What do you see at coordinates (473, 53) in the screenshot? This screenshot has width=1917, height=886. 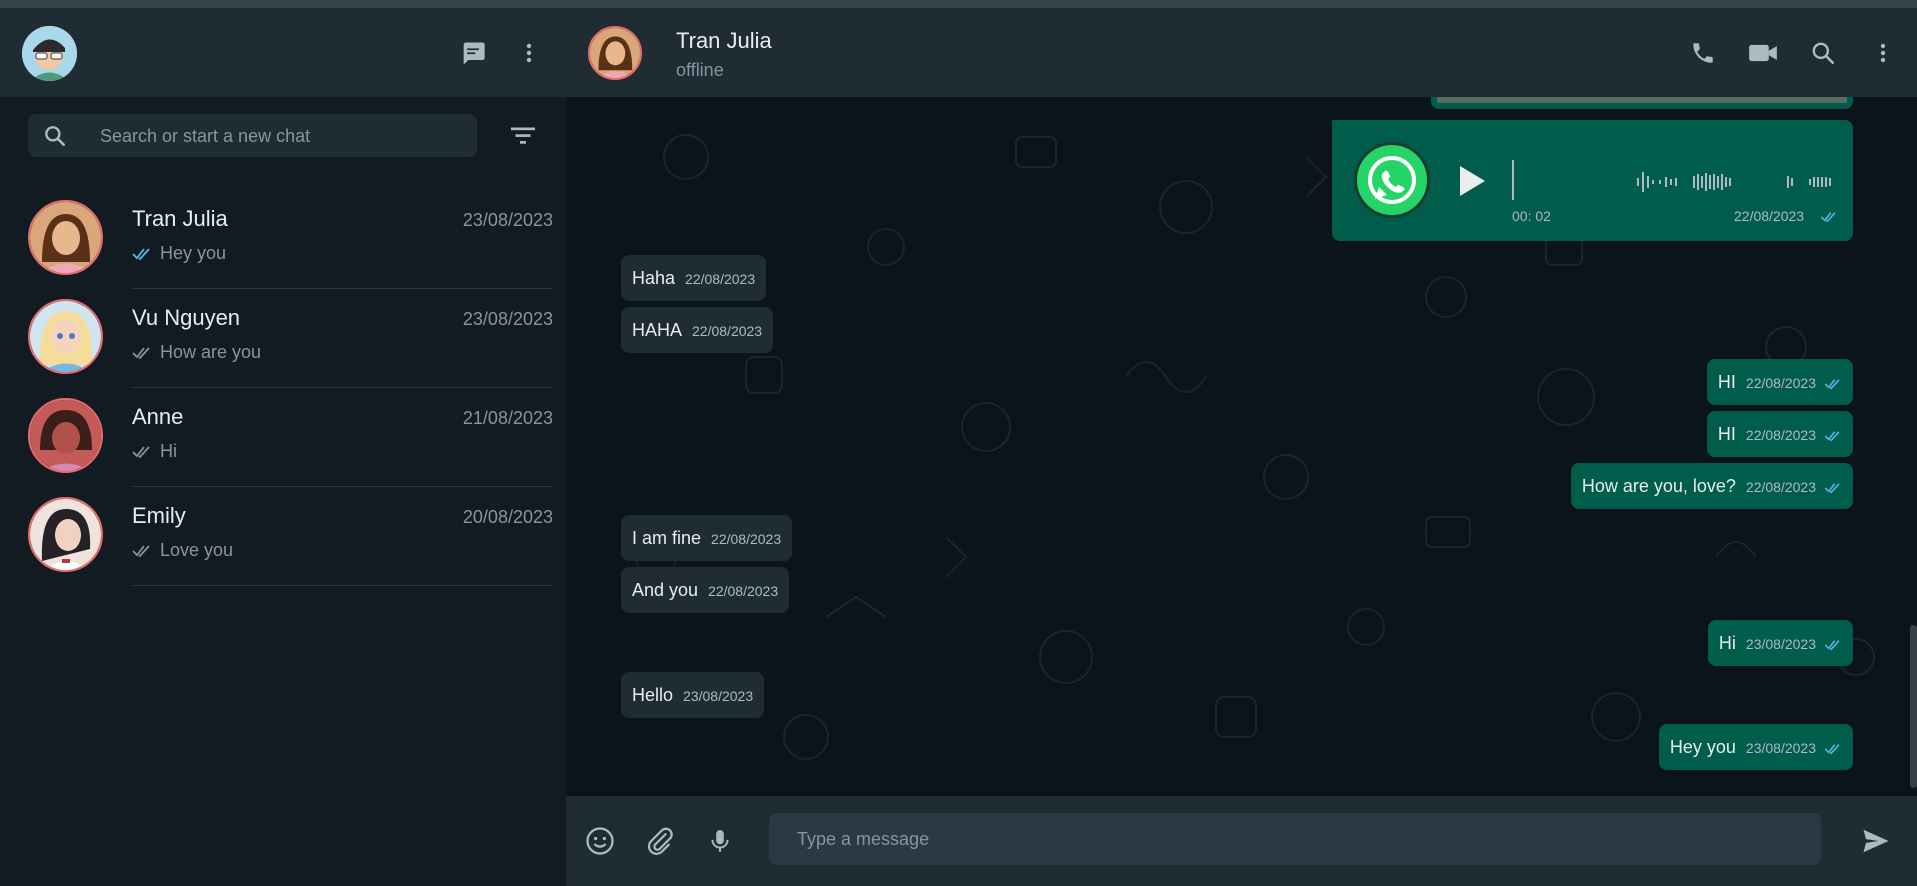 I see `new-chat-icon` at bounding box center [473, 53].